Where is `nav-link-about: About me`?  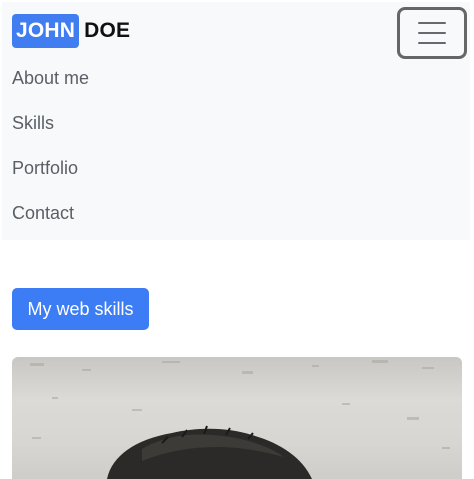
nav-link-about: About me is located at coordinates (50, 78).